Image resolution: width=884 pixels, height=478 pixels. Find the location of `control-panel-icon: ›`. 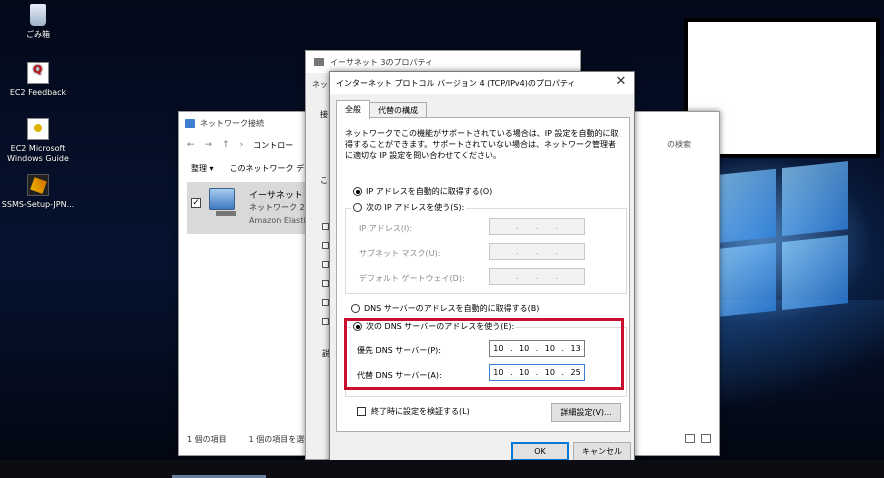

control-panel-icon: › is located at coordinates (241, 145).